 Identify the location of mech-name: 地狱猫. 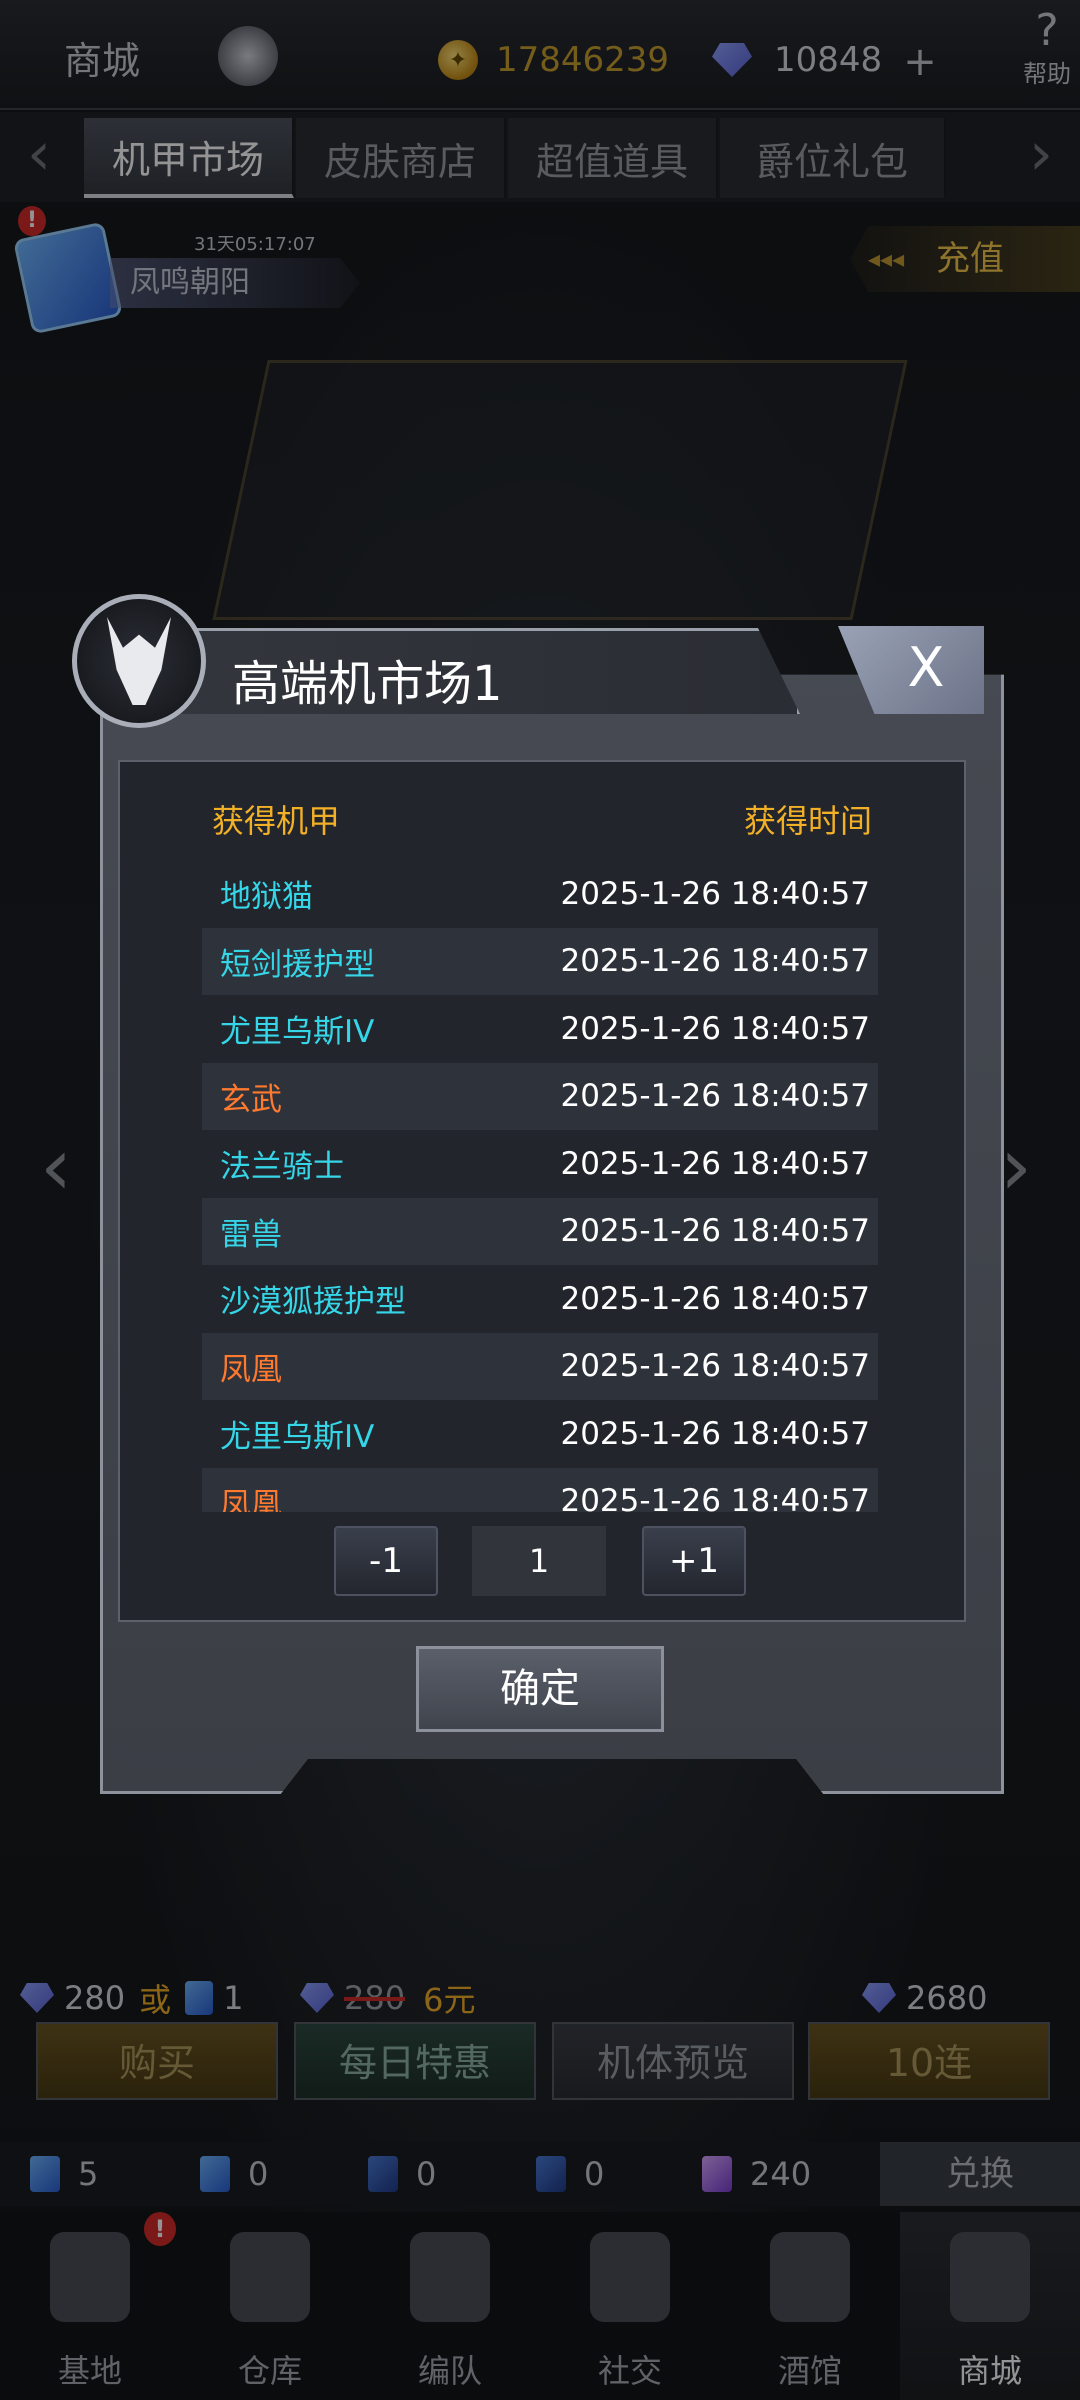
(266, 897).